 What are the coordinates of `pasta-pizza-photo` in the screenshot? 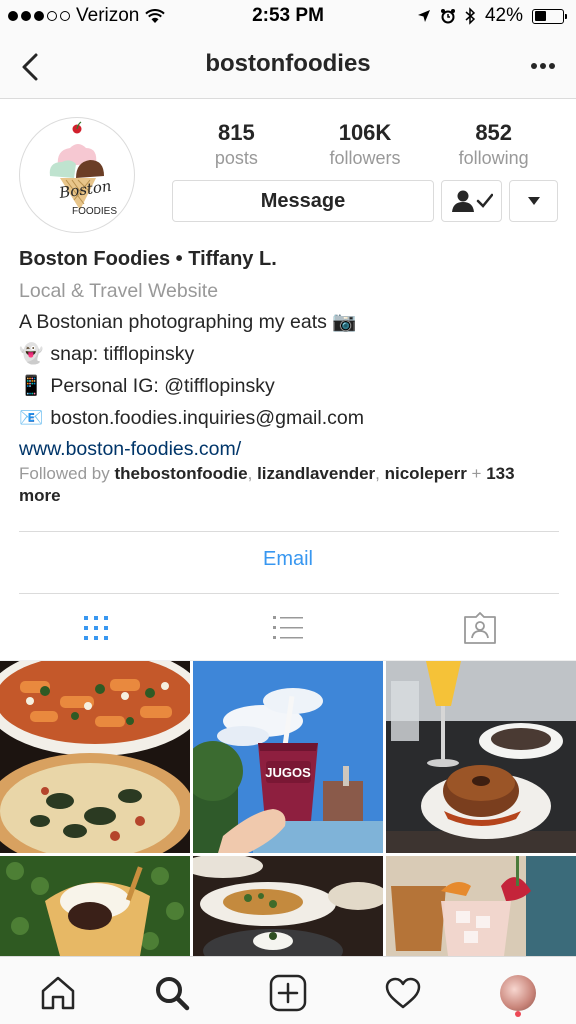 It's located at (95, 757).